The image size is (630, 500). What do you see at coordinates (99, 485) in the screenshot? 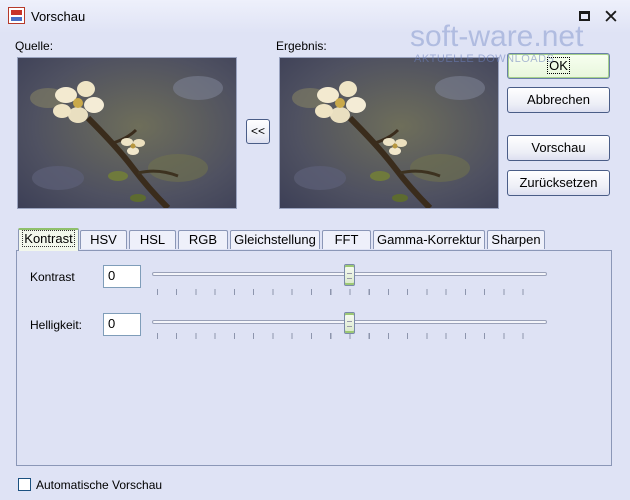
I see `auto-preview-label: Automatische Vorschau` at bounding box center [99, 485].